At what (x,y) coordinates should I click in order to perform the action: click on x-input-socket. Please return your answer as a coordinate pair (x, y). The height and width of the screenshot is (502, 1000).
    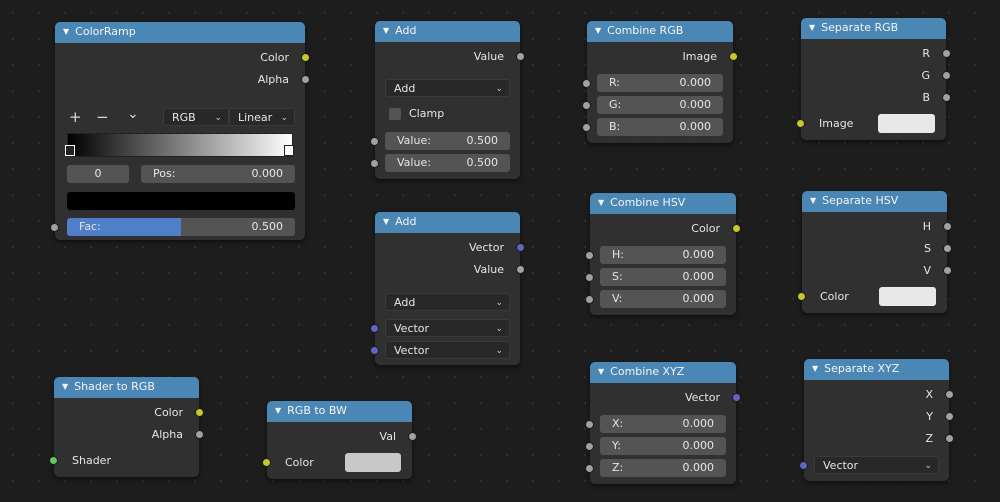
    Looking at the image, I should click on (589, 424).